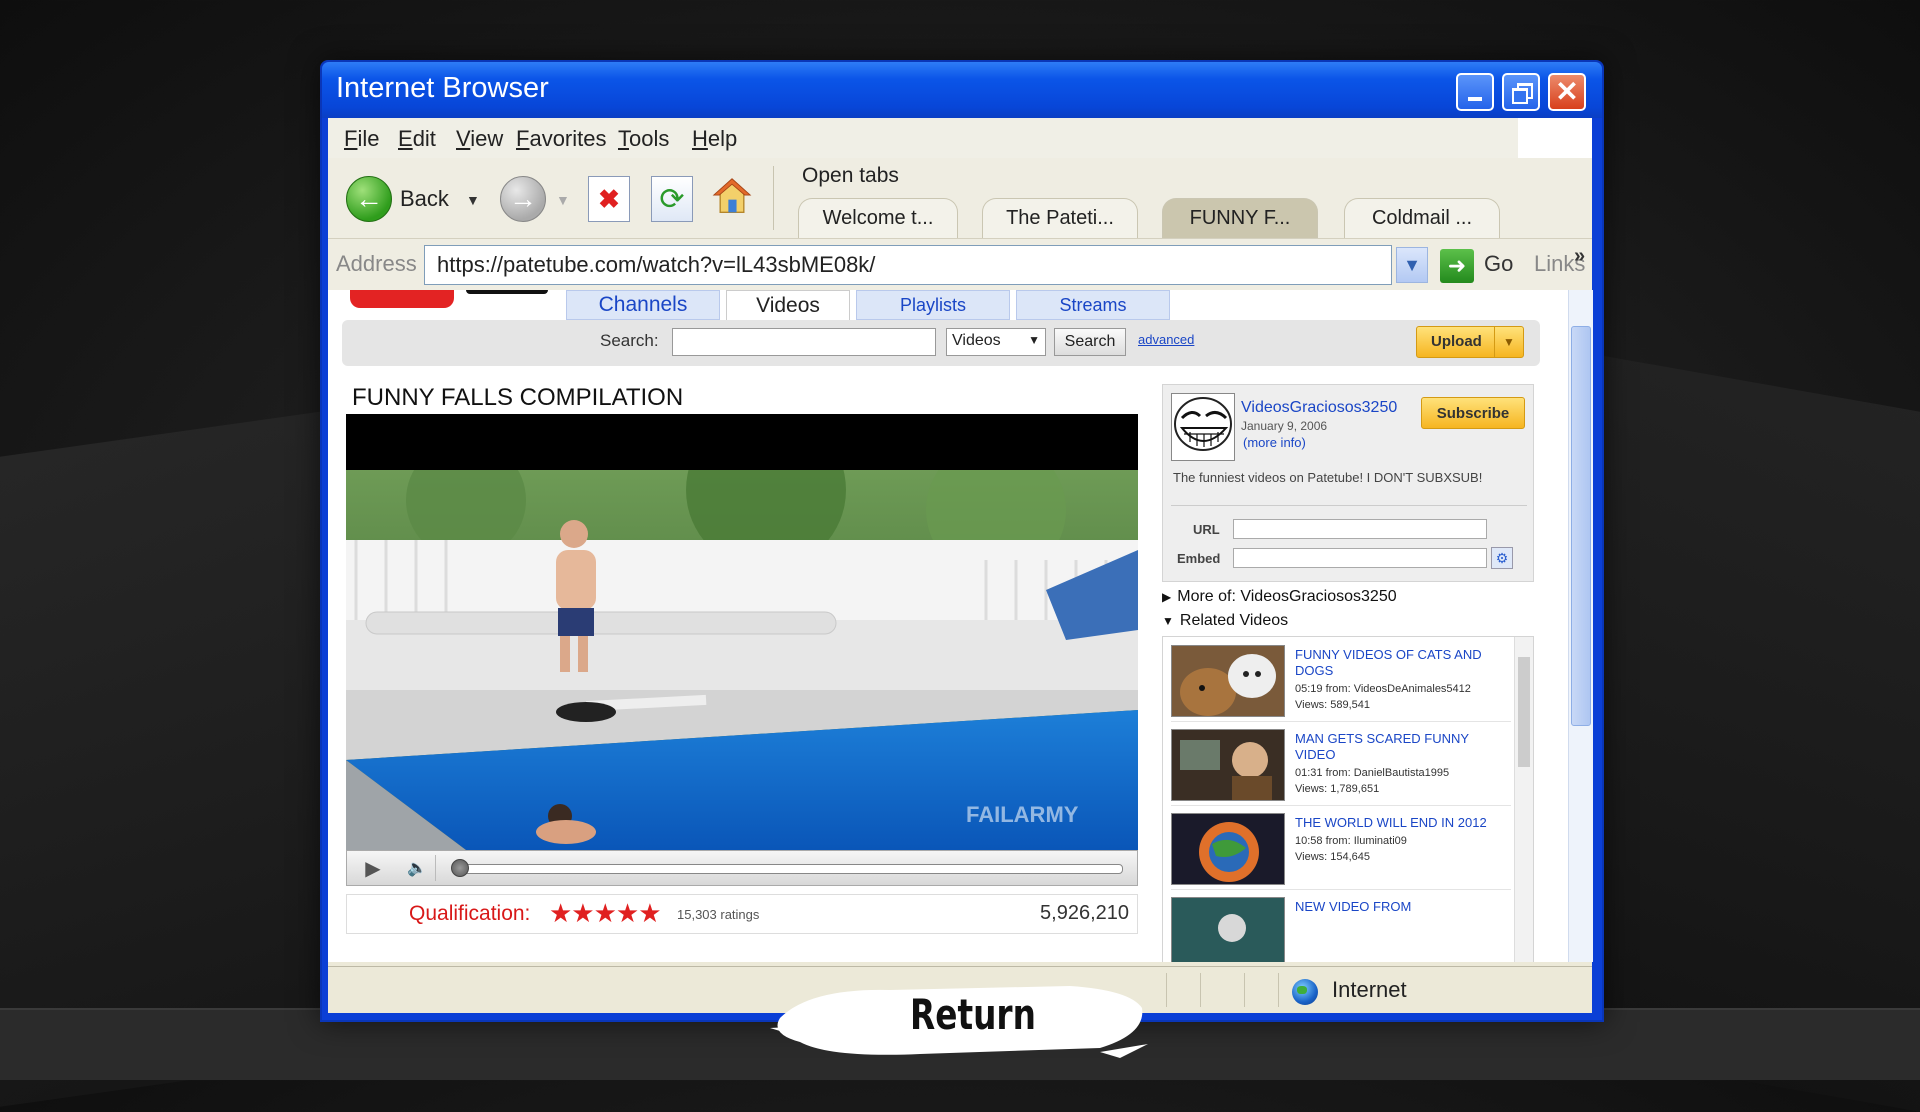 The height and width of the screenshot is (1112, 1920). What do you see at coordinates (369, 199) in the screenshot?
I see `left-arrow-icon: ←` at bounding box center [369, 199].